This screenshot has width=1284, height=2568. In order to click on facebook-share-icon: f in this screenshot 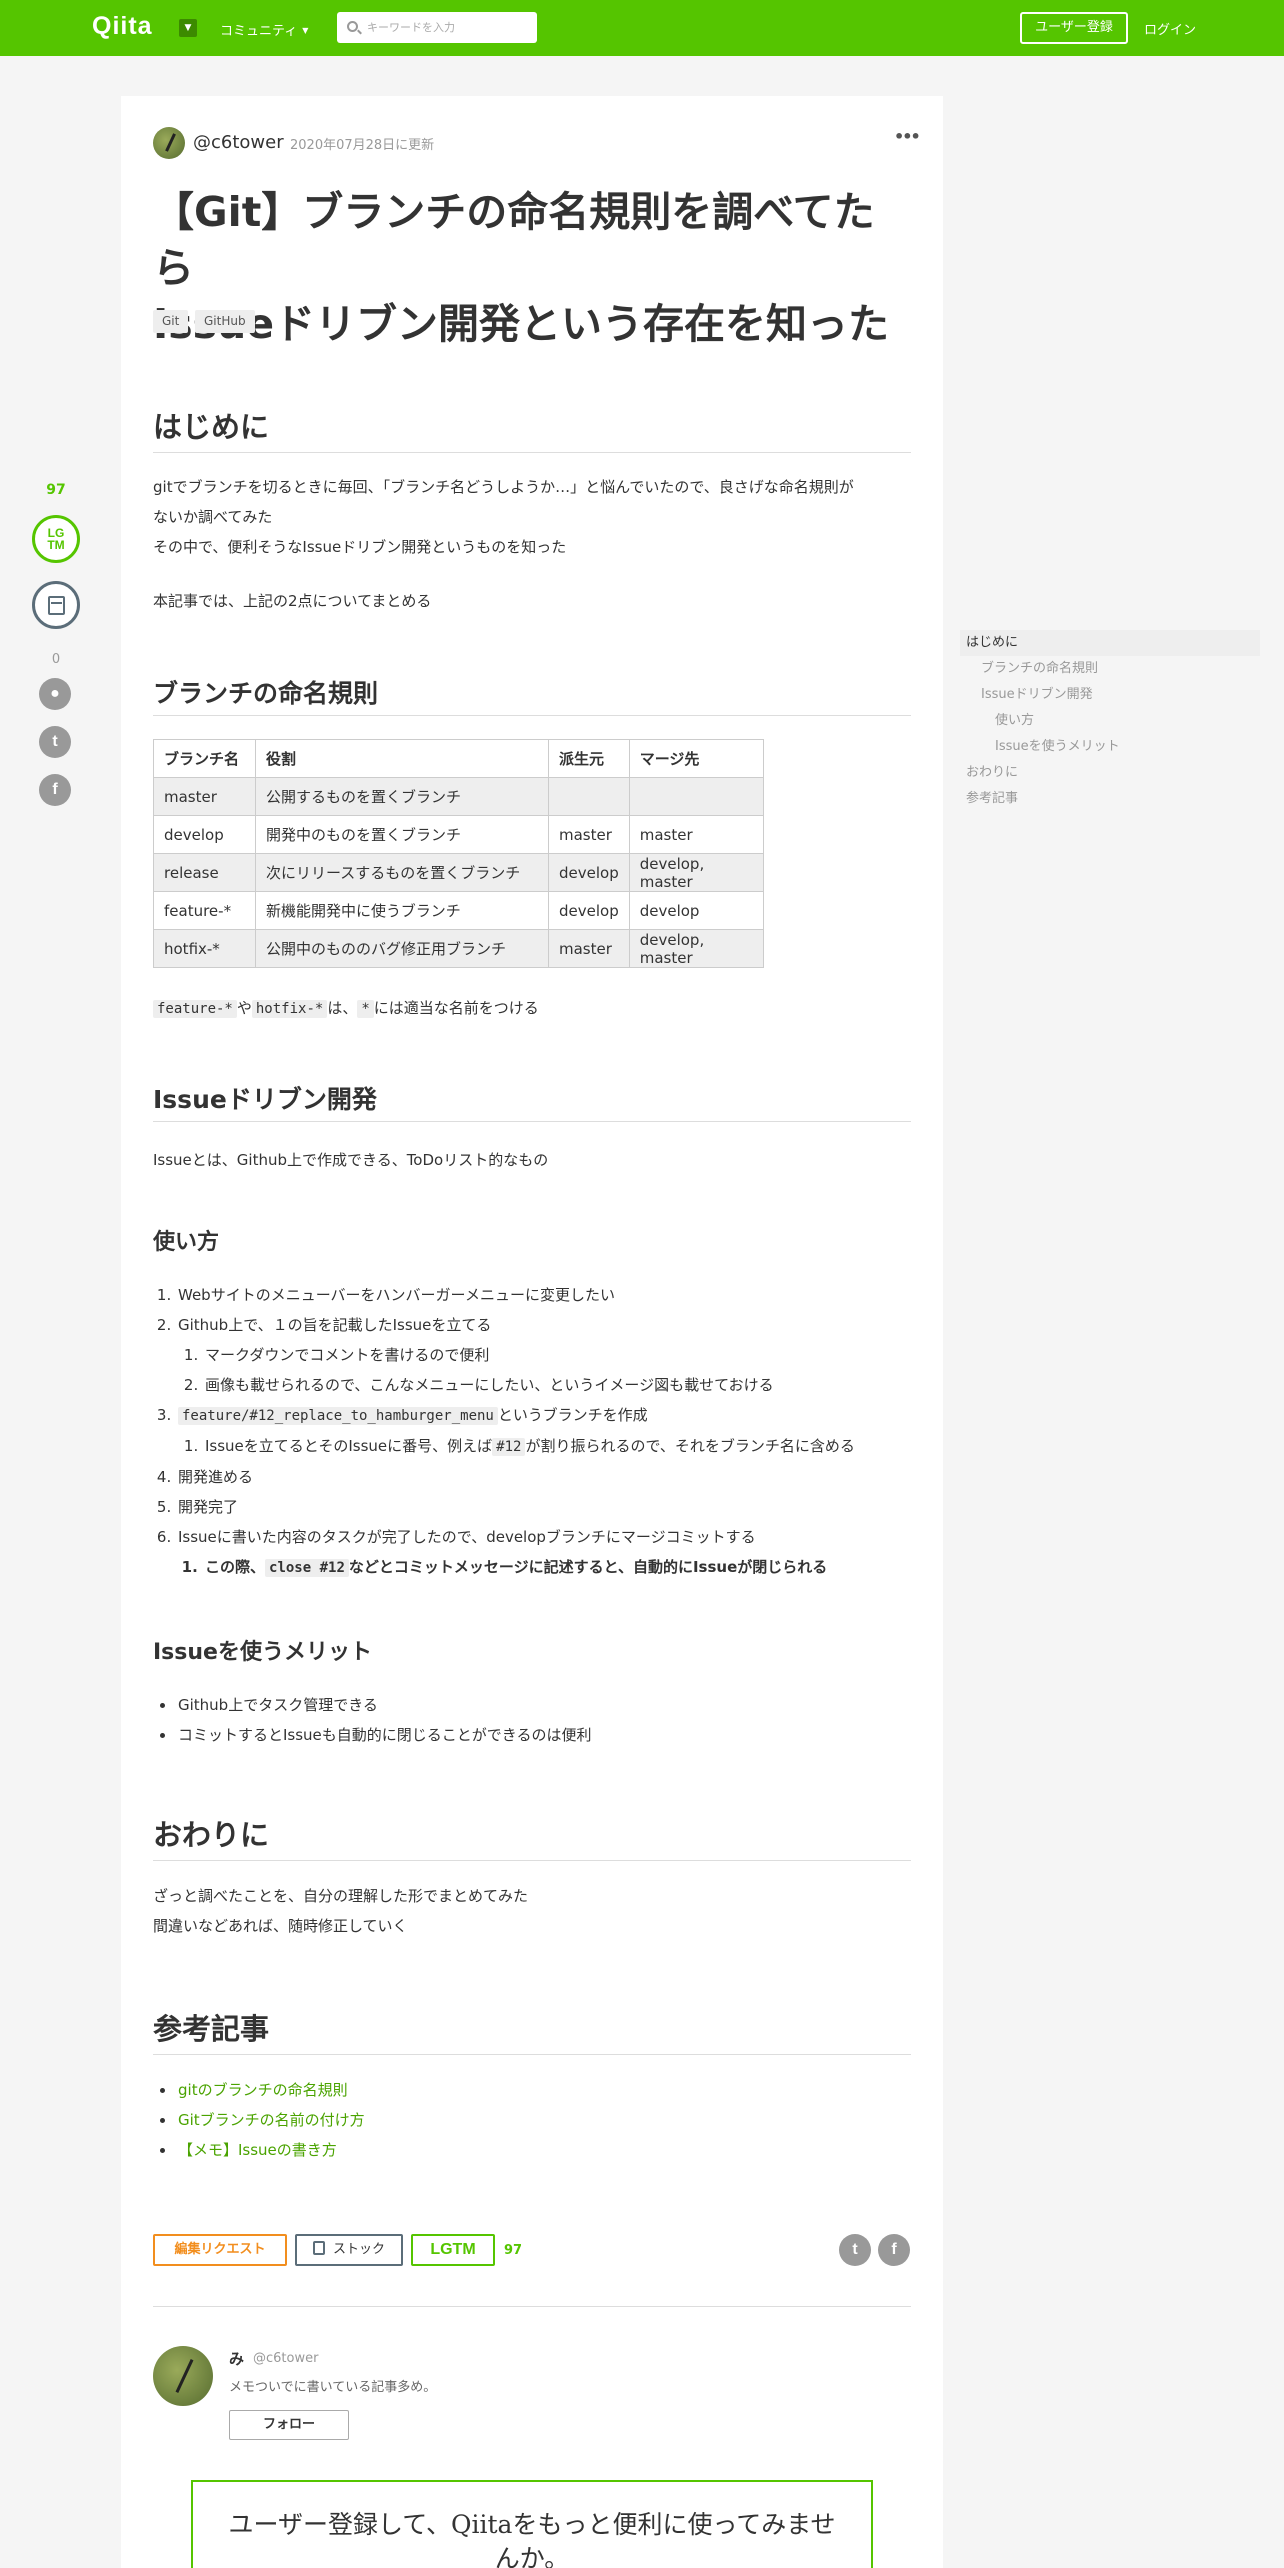, I will do `click(894, 2250)`.